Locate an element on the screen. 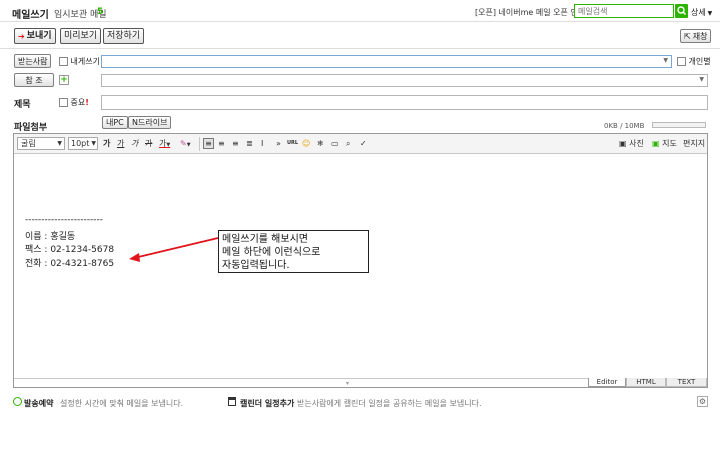 The height and width of the screenshot is (456, 720). preview-label: 미리보기 is located at coordinates (81, 35).